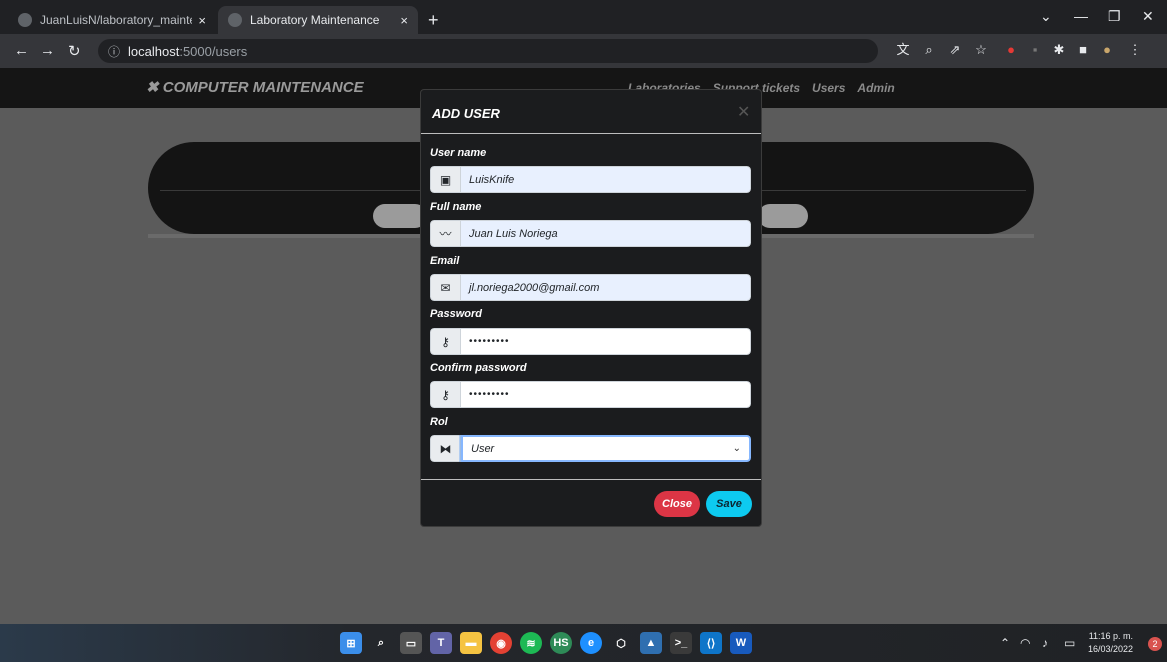 This screenshot has width=1167, height=662. Describe the element at coordinates (561, 643) in the screenshot. I see `hs-app-icon: HS` at that location.